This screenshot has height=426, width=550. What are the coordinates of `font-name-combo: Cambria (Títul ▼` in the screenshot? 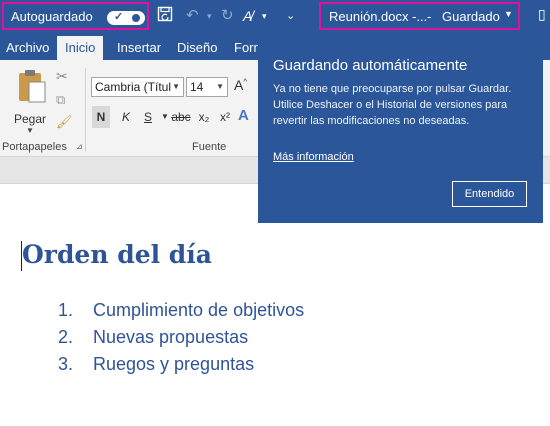 It's located at (137, 87).